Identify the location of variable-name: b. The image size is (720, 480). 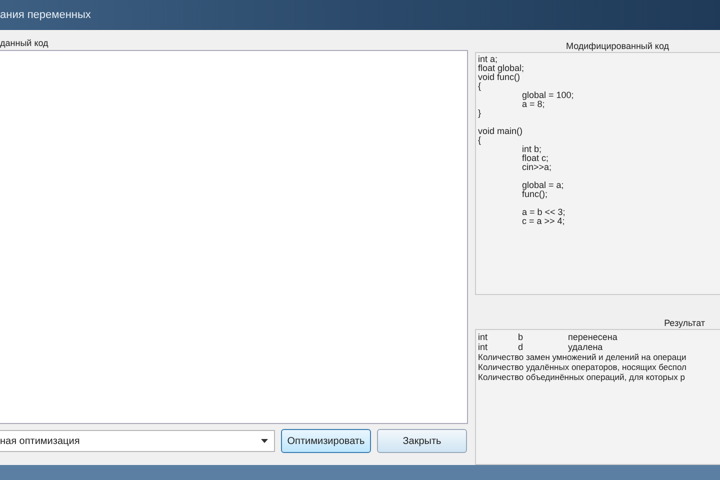
(521, 337).